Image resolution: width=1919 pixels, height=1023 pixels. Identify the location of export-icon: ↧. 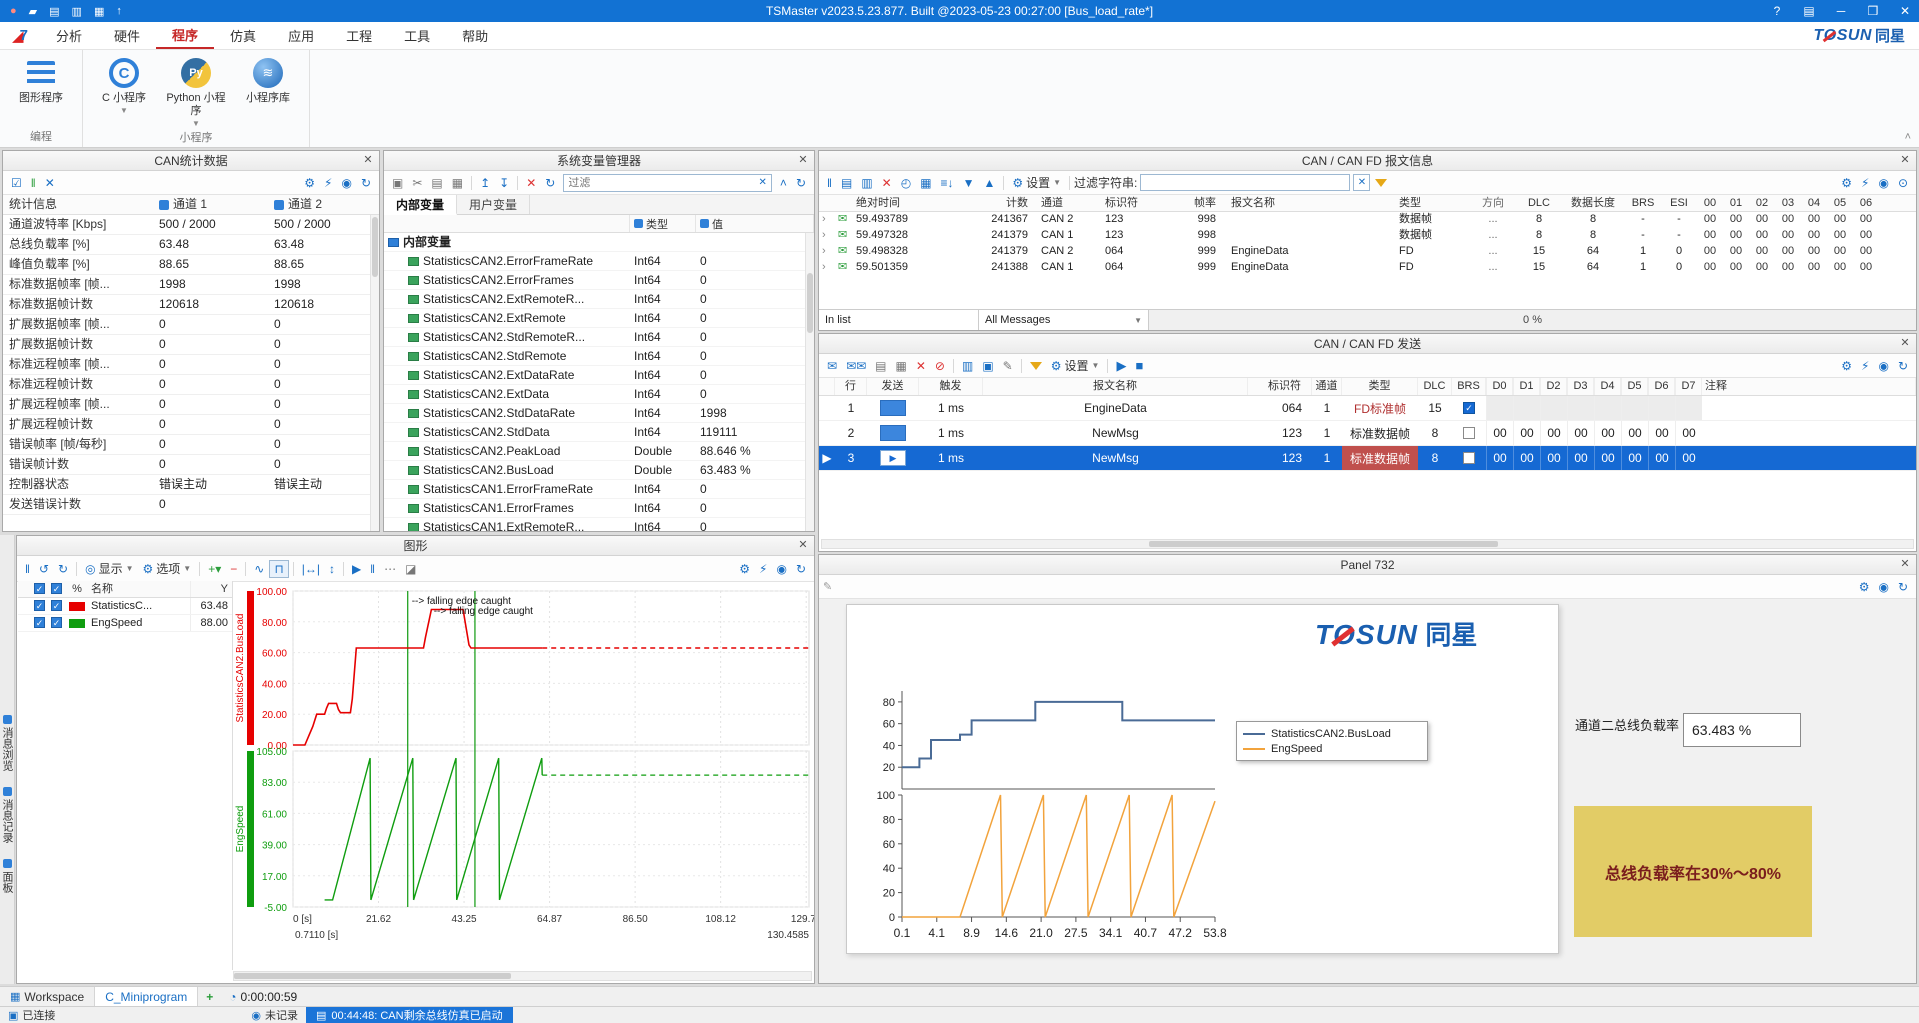
(504, 183).